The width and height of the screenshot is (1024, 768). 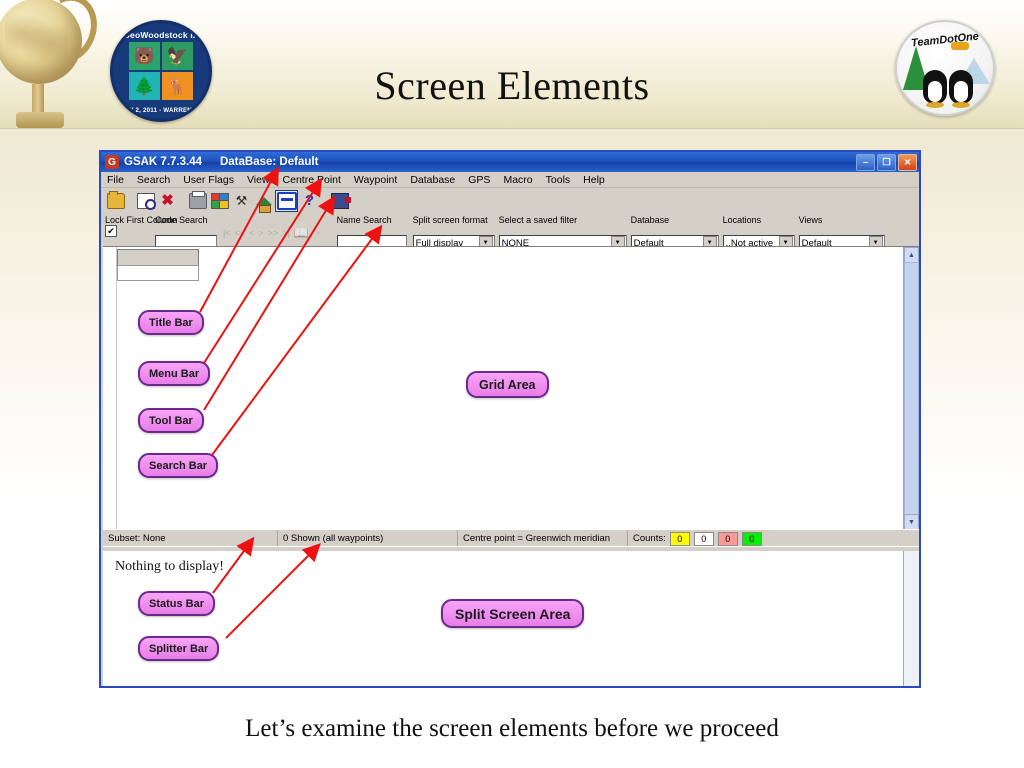 I want to click on count-red: 0, so click(x=727, y=538).